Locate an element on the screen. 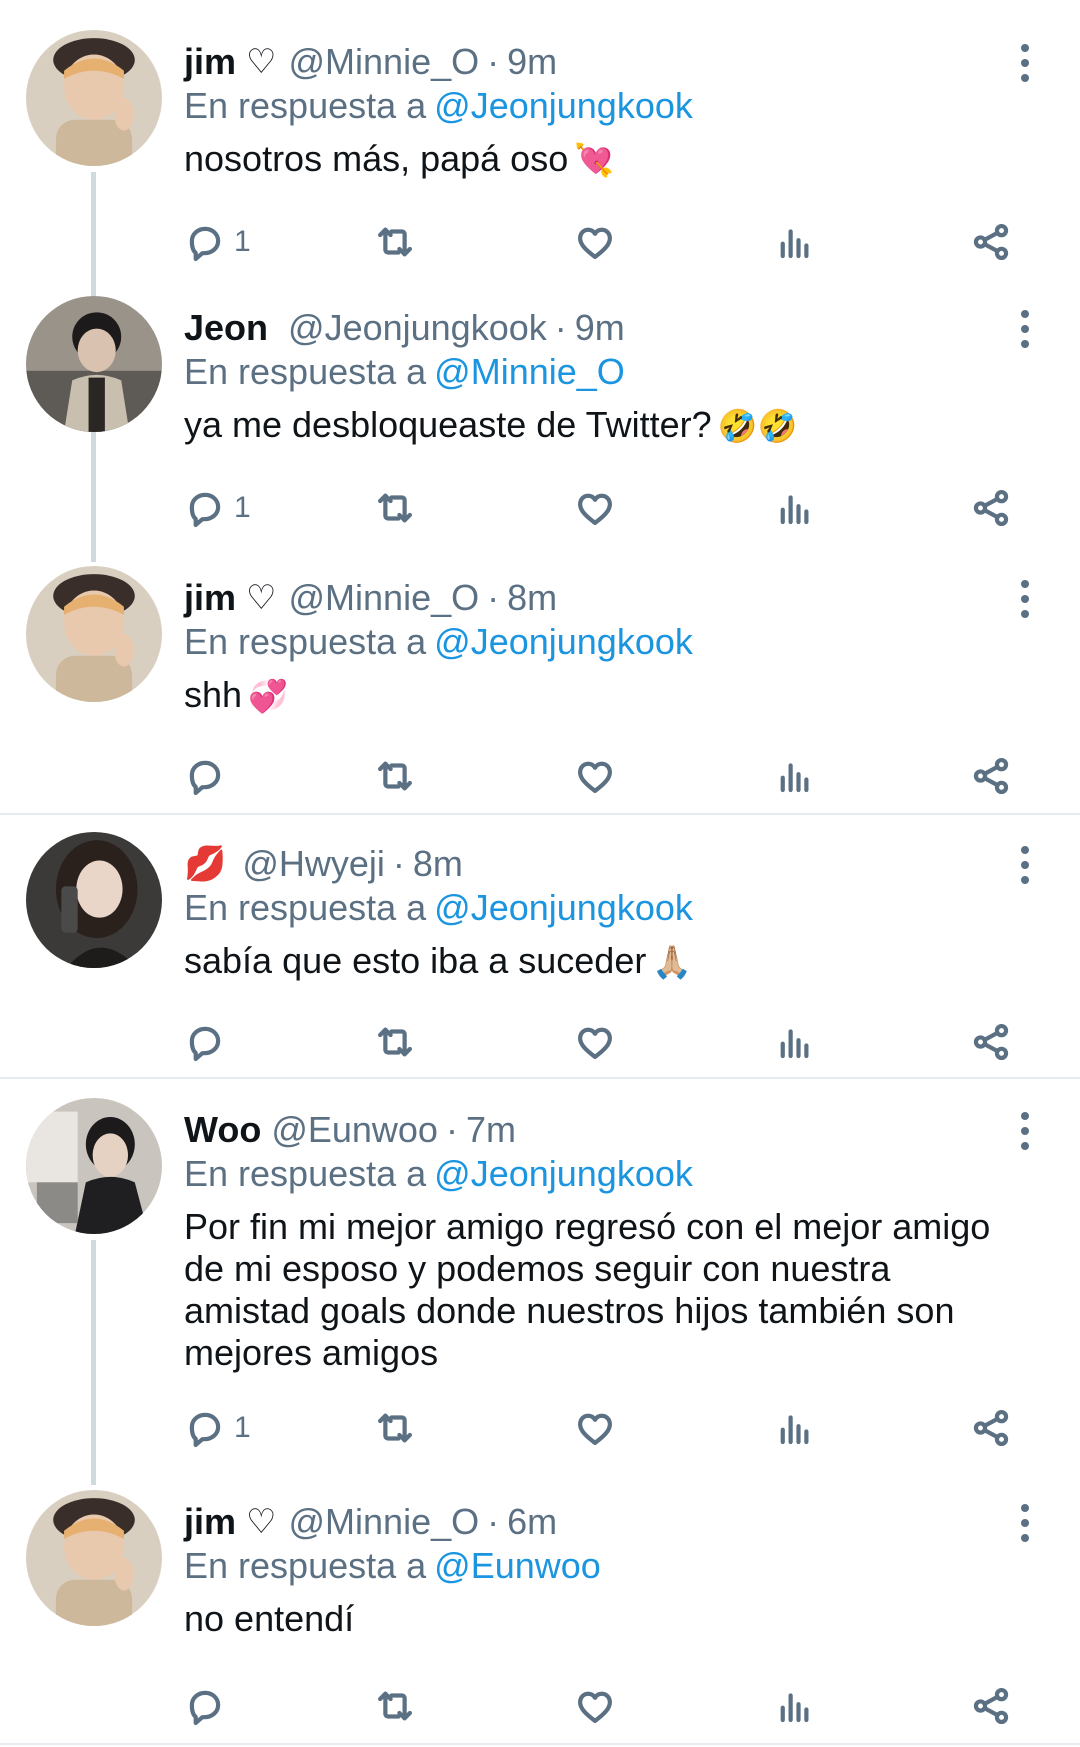  display-name: Woo is located at coordinates (222, 1130).